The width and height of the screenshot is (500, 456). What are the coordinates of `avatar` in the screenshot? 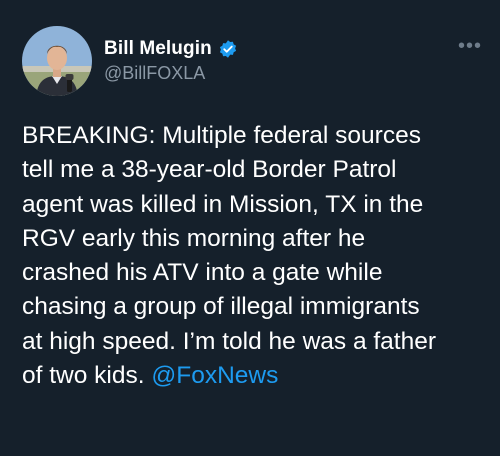 It's located at (57, 61).